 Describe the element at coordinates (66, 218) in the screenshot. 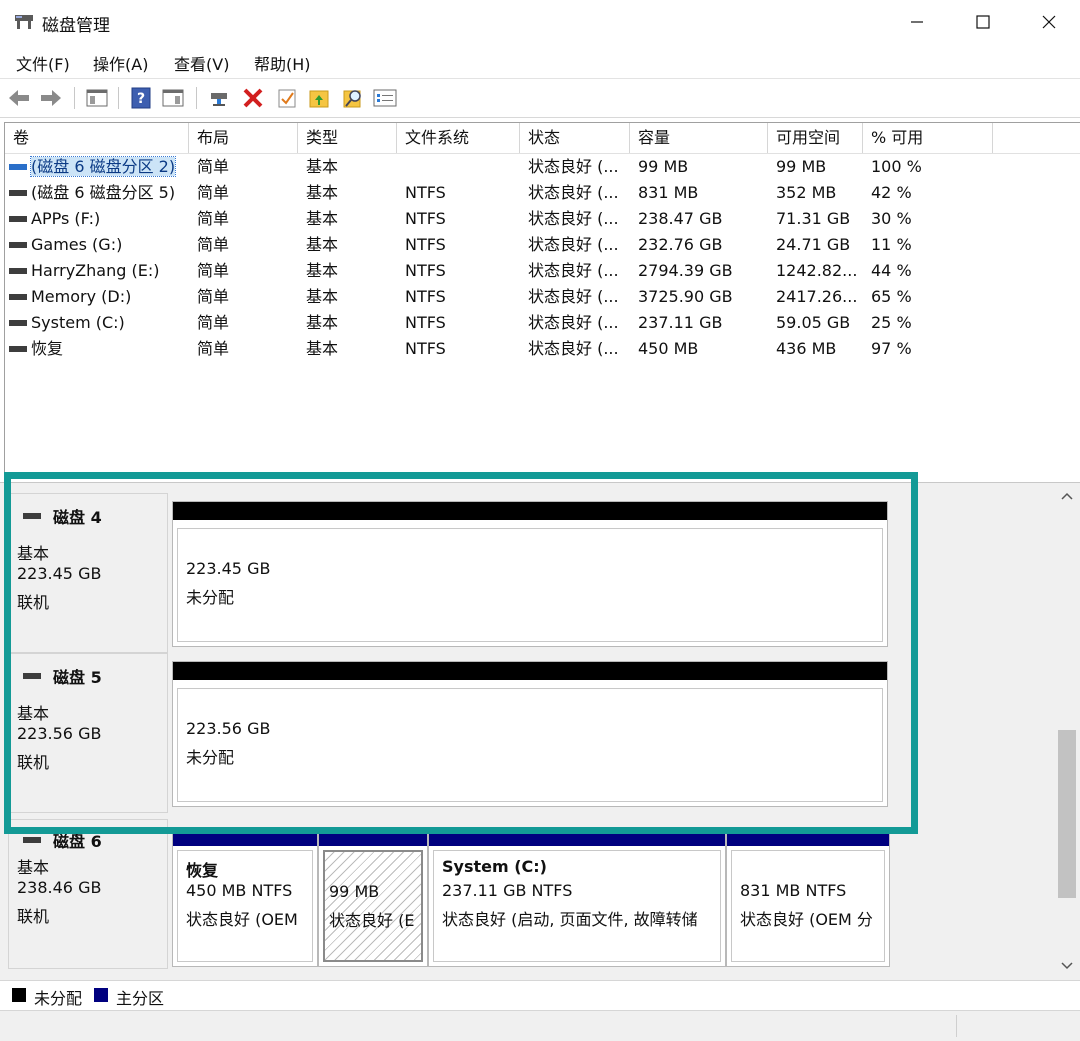

I see `volume-name: APPs (F:)` at that location.